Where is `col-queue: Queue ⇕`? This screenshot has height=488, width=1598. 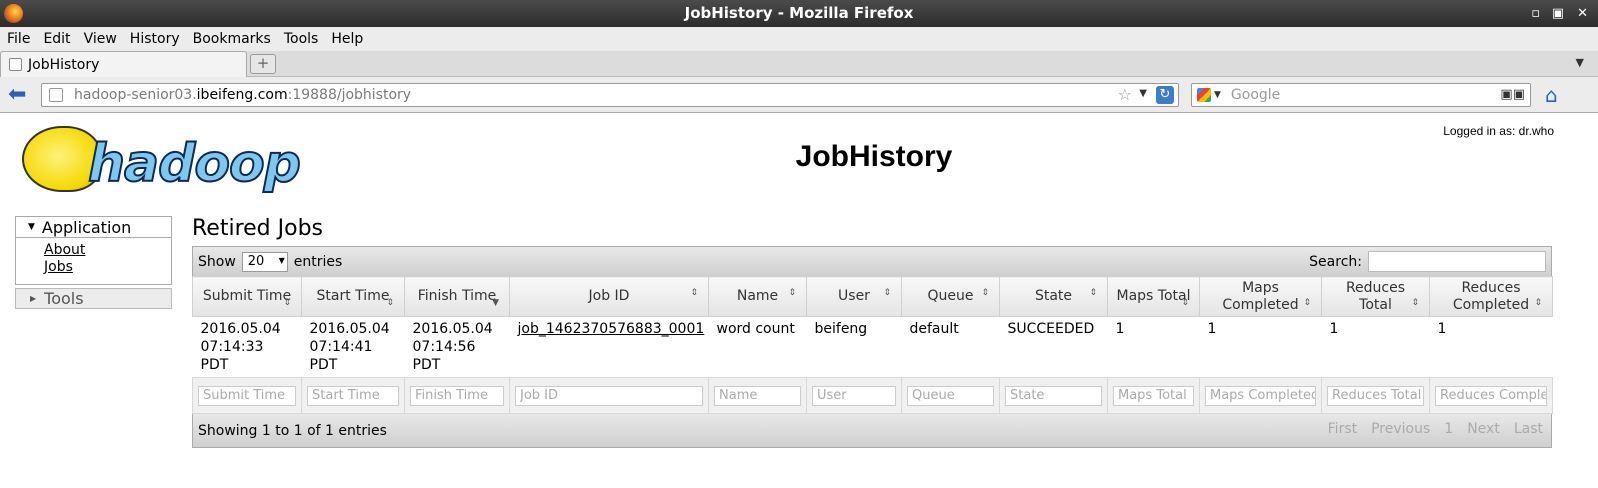
col-queue: Queue ⇕ is located at coordinates (950, 296).